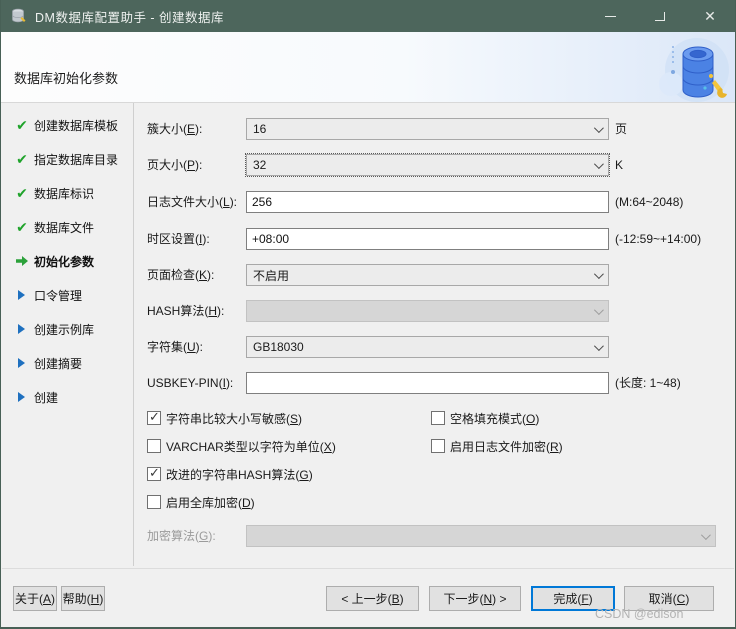  I want to click on window-title: DM数据库配置助手 - 创建数据库, so click(130, 17).